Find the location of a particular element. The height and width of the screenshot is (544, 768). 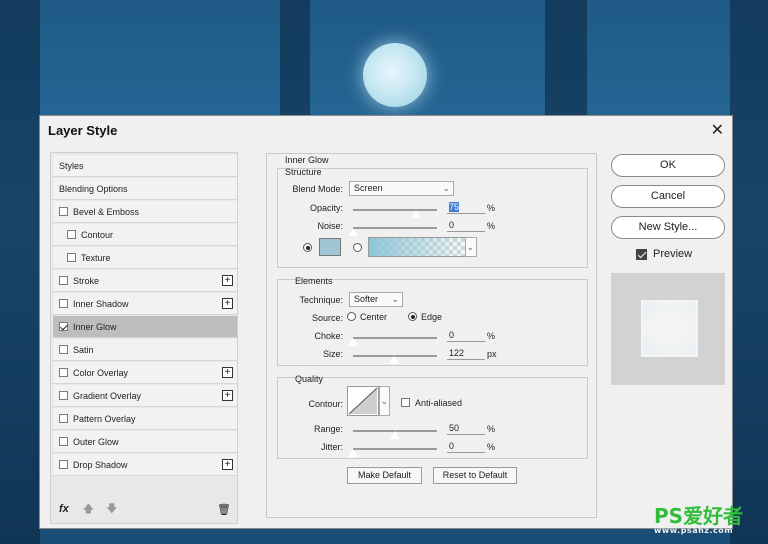

watermark-text: PS爱好者 is located at coordinates (699, 516).